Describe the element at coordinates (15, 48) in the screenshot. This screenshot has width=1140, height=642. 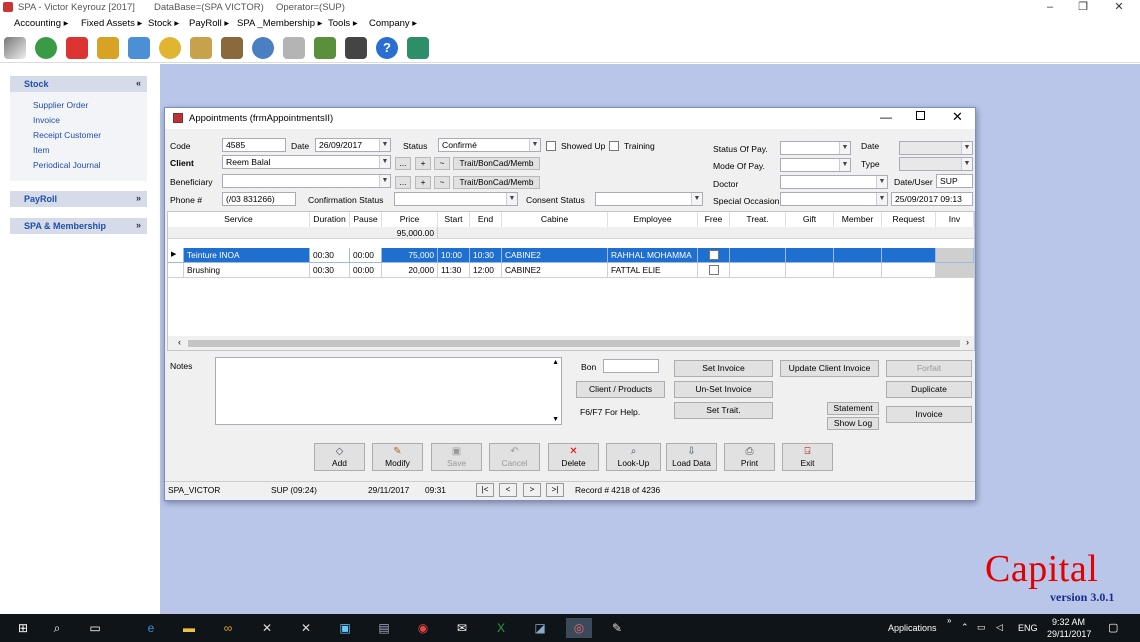
I see `pencil-icon` at that location.